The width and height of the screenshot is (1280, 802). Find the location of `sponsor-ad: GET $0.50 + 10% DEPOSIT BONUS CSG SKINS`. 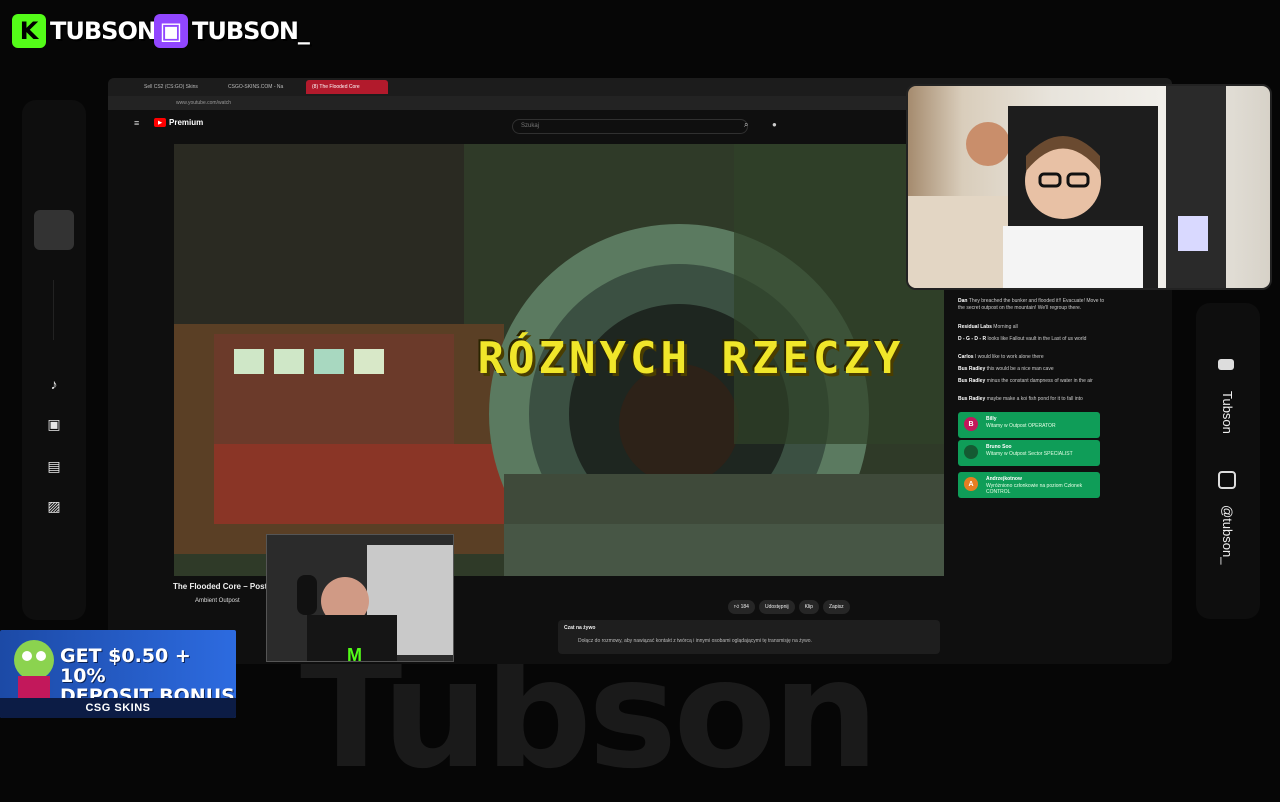

sponsor-ad: GET $0.50 + 10% DEPOSIT BONUS CSG SKINS is located at coordinates (118, 674).